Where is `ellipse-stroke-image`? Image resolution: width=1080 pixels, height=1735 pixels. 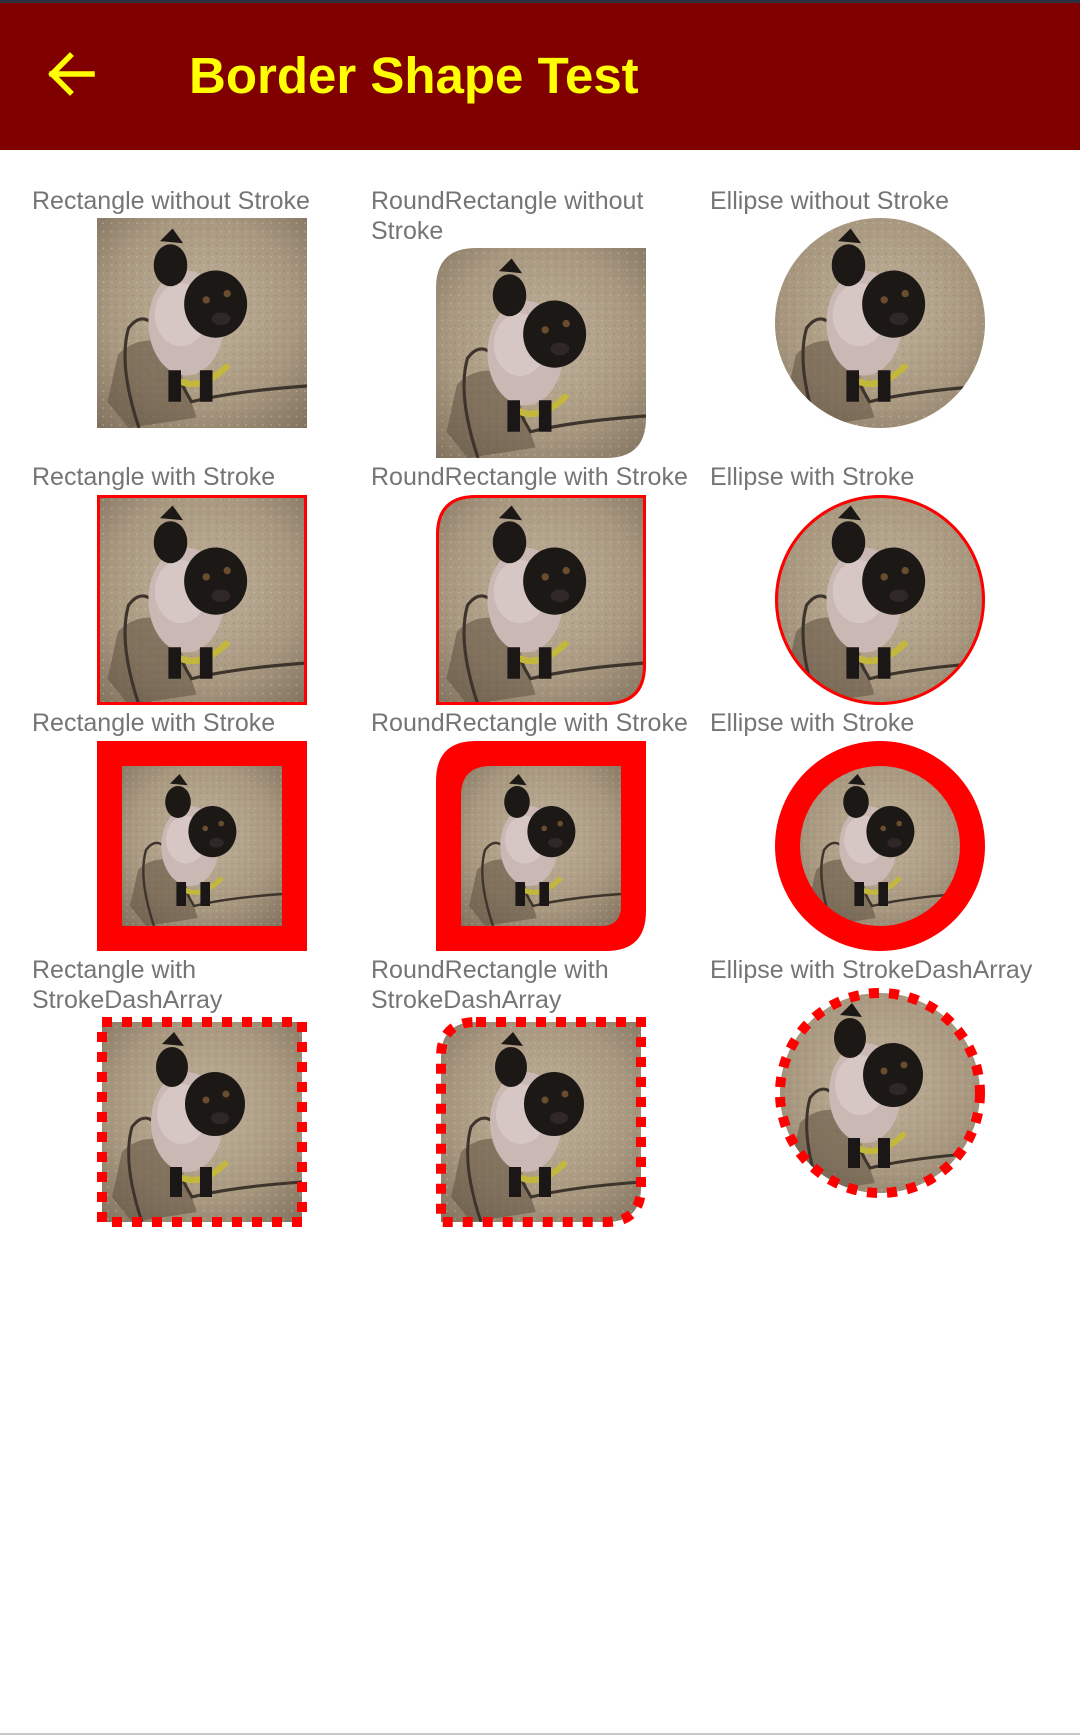
ellipse-stroke-image is located at coordinates (880, 600).